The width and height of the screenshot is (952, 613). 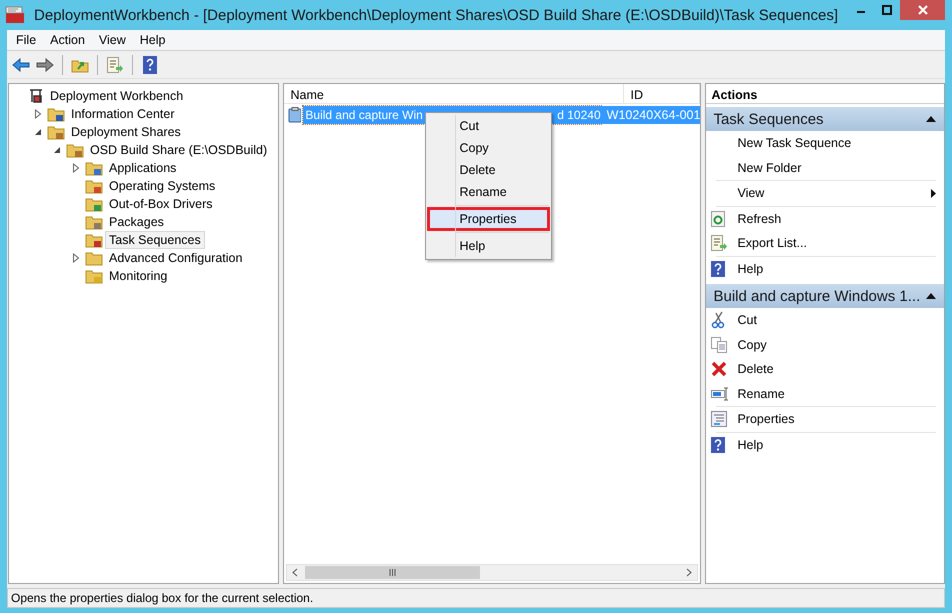 I want to click on window-title: DeploymentWorkbench - [Deployment Workbench\Deployment Shares\OSD Build Share (E:\OSDBuild)\Task Sequences], so click(x=436, y=15).